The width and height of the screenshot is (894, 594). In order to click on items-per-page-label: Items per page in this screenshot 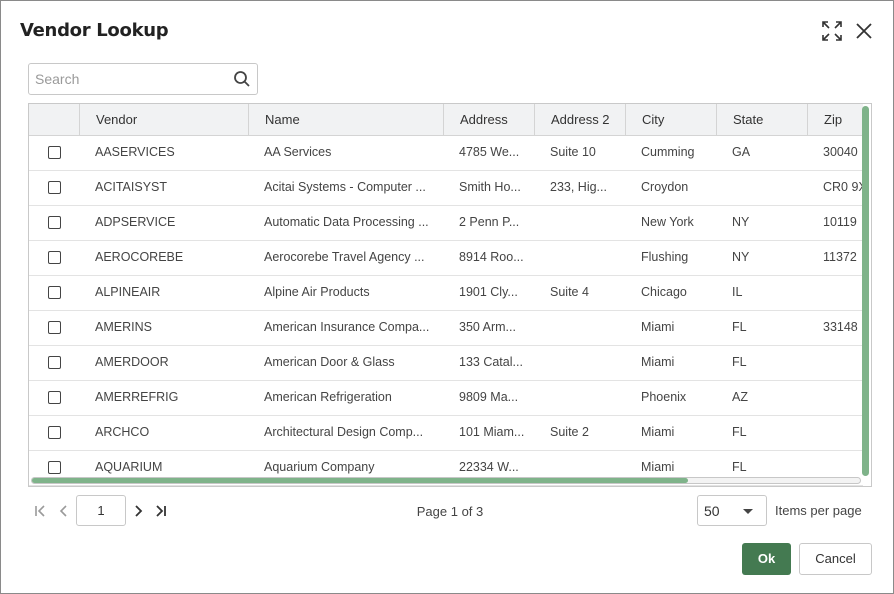, I will do `click(818, 510)`.